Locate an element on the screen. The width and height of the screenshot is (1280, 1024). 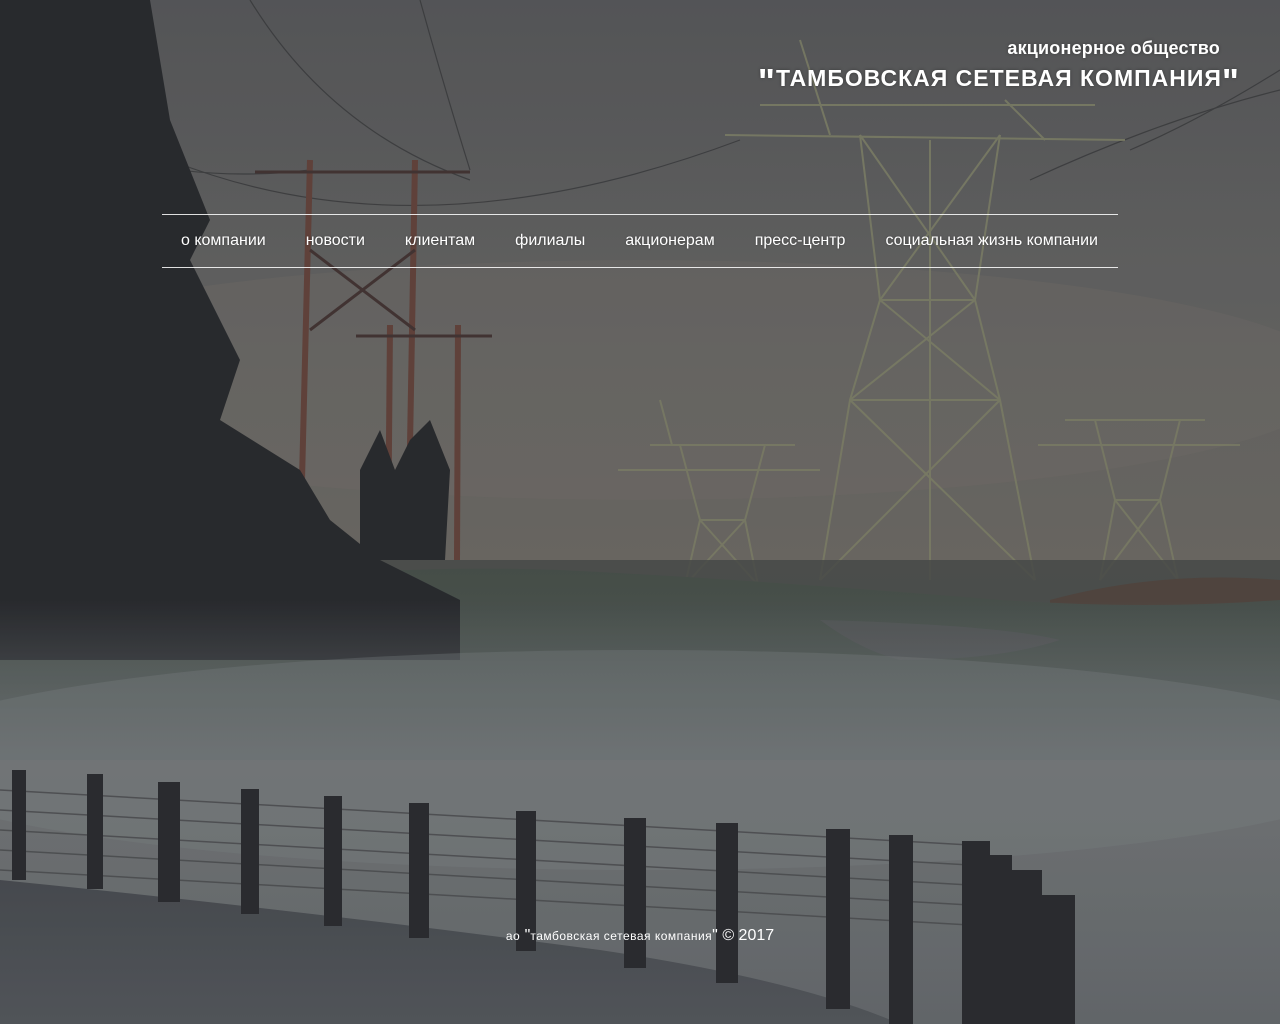
site-footer: ао "тамбовская сетевая компания" © 2017 is located at coordinates (640, 936).